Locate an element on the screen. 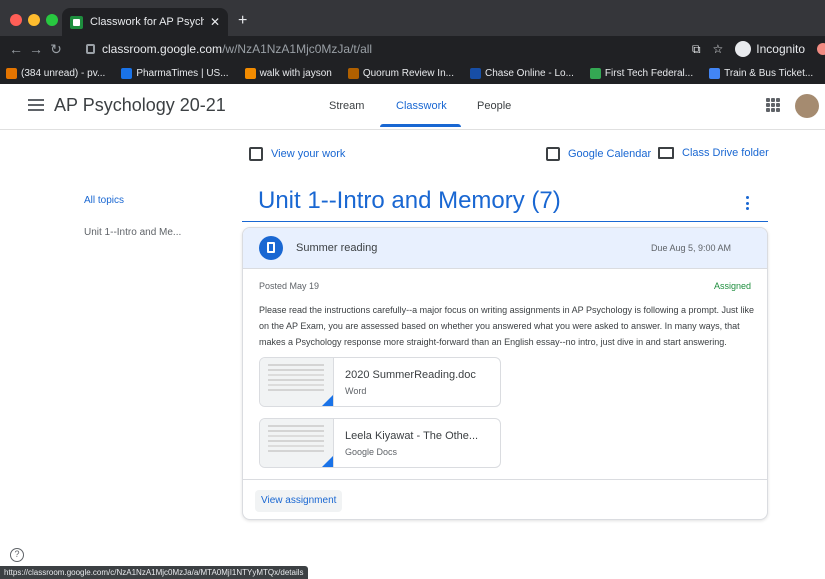 This screenshot has height=579, width=825. lock-icon is located at coordinates (90, 49).